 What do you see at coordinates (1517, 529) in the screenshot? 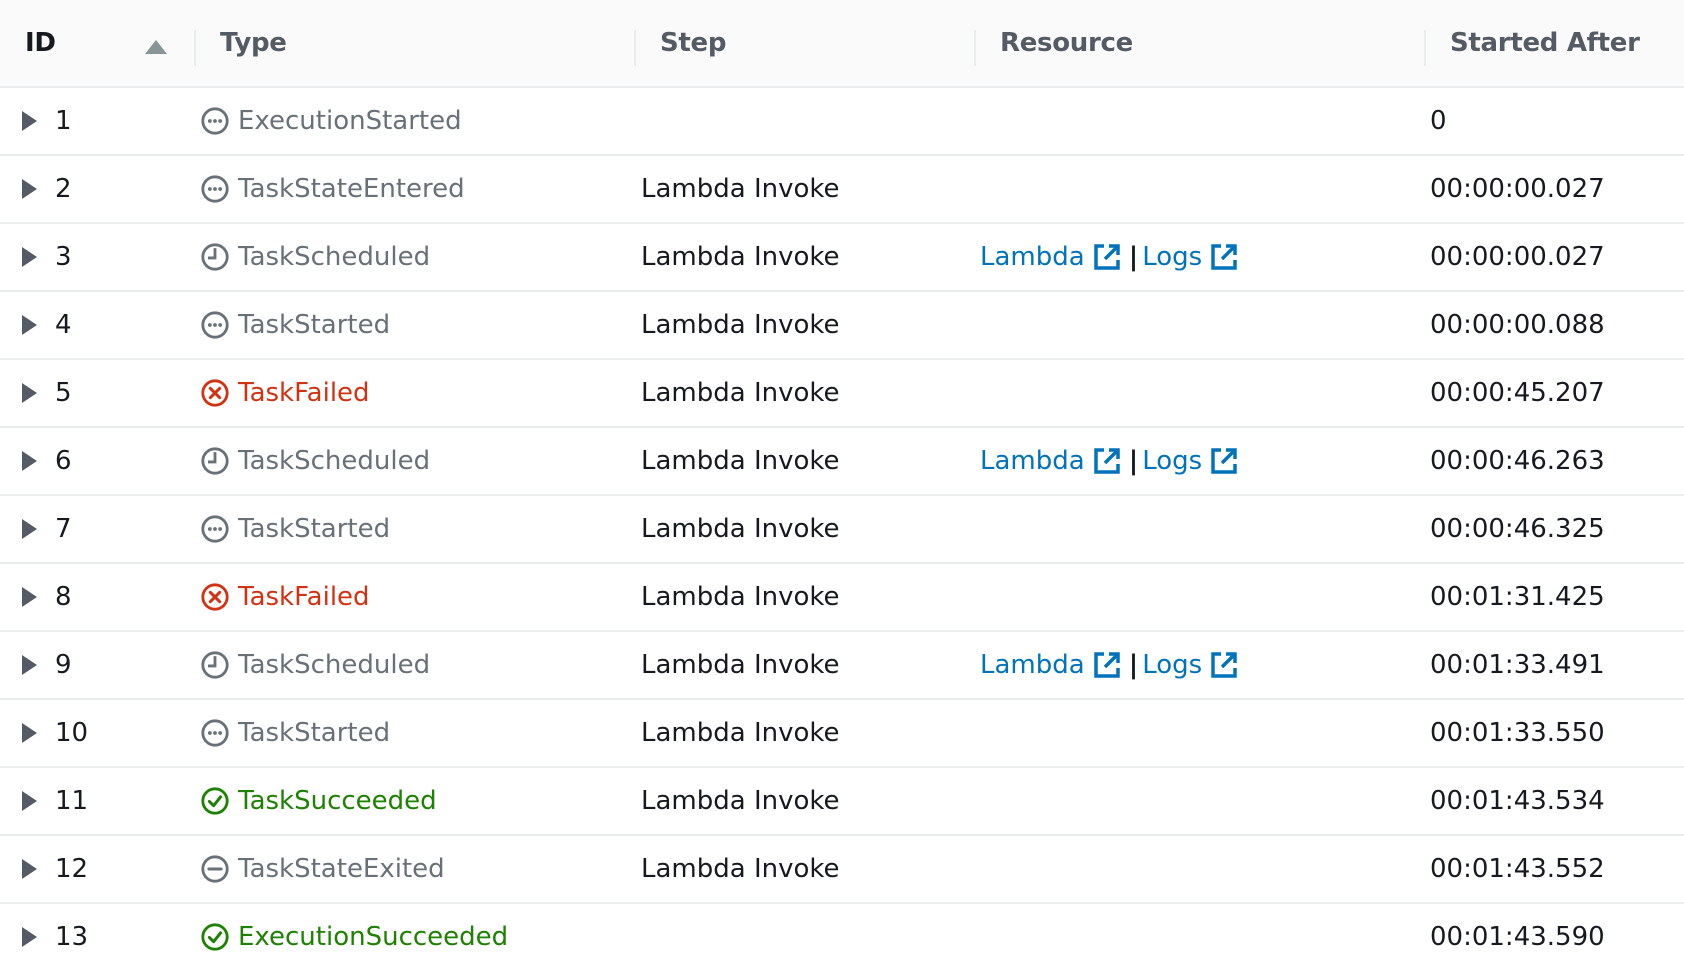
I see `event-started-after: 00:00:46.325` at bounding box center [1517, 529].